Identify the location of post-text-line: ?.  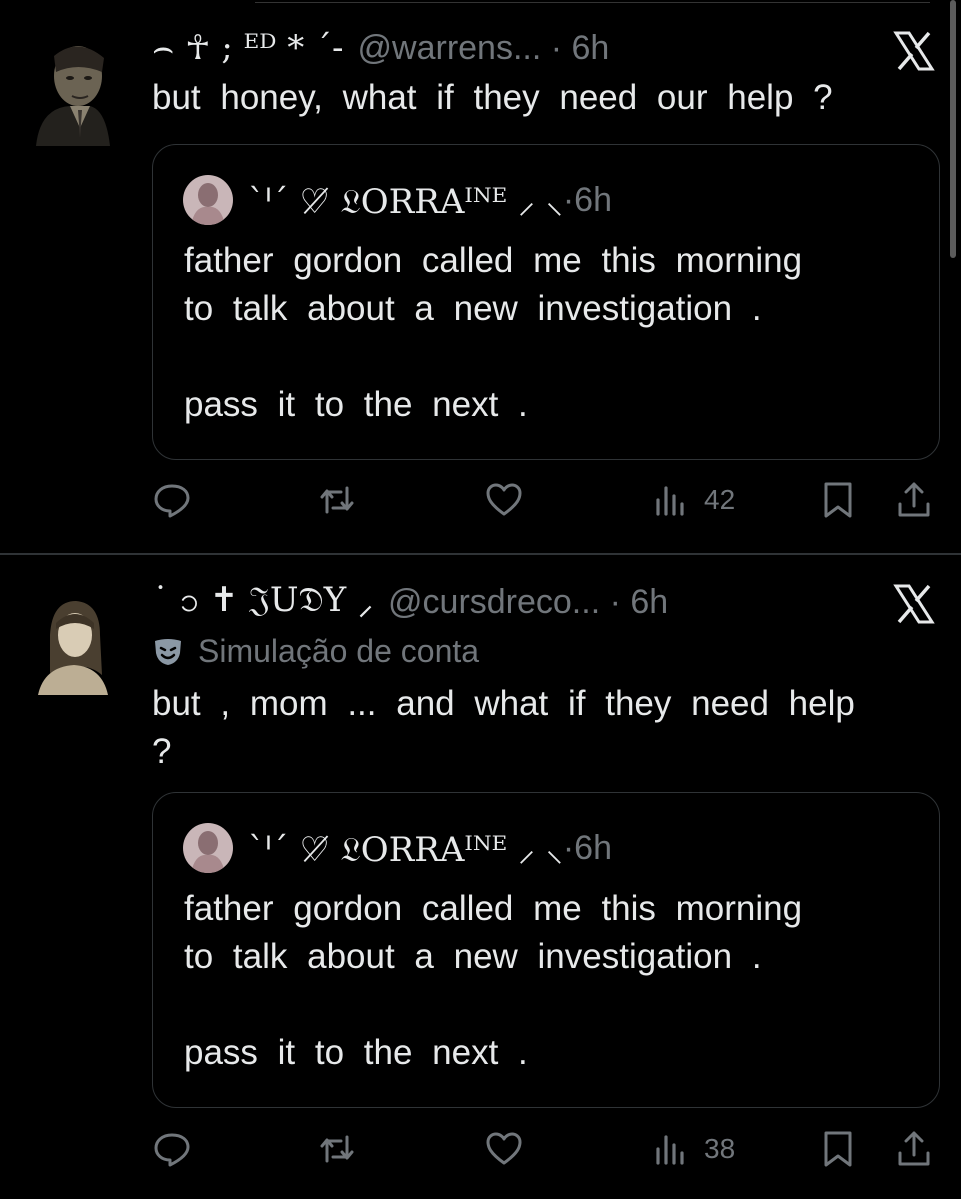
(162, 751).